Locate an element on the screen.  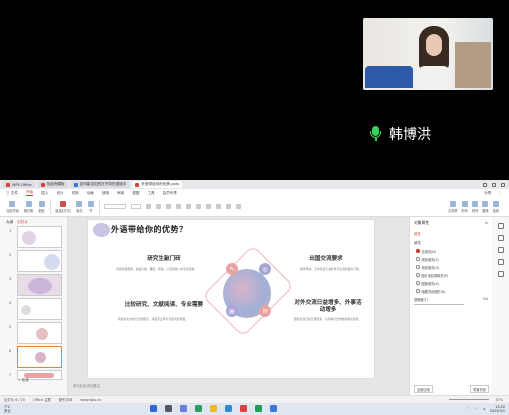
select-icon is located at coordinates (495, 203).